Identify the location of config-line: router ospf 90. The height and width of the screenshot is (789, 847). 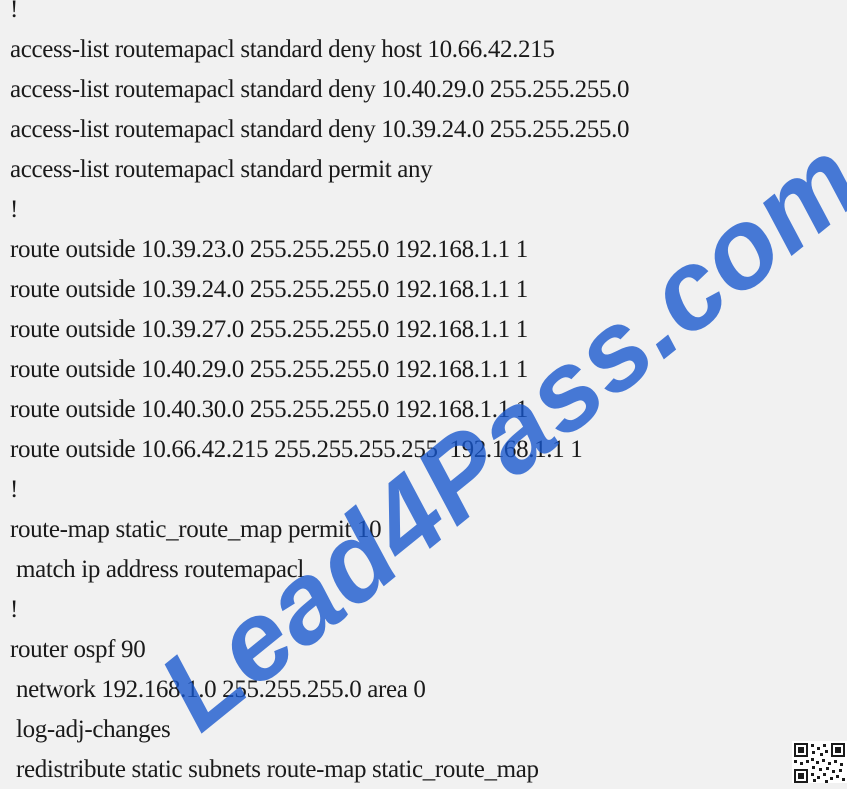
(78, 649).